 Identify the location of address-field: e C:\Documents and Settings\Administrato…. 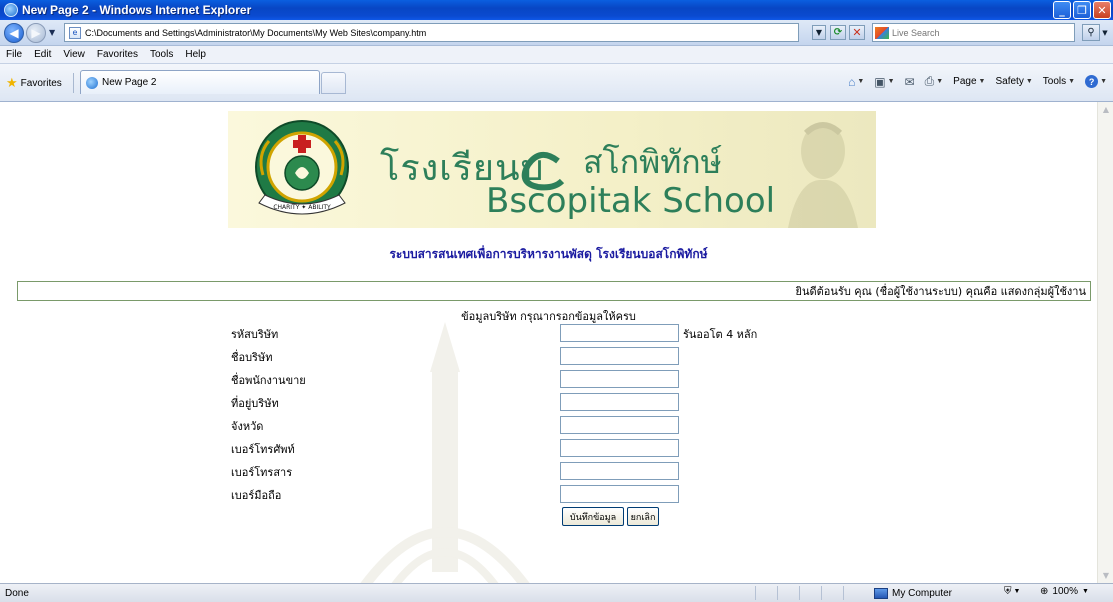
(431, 32).